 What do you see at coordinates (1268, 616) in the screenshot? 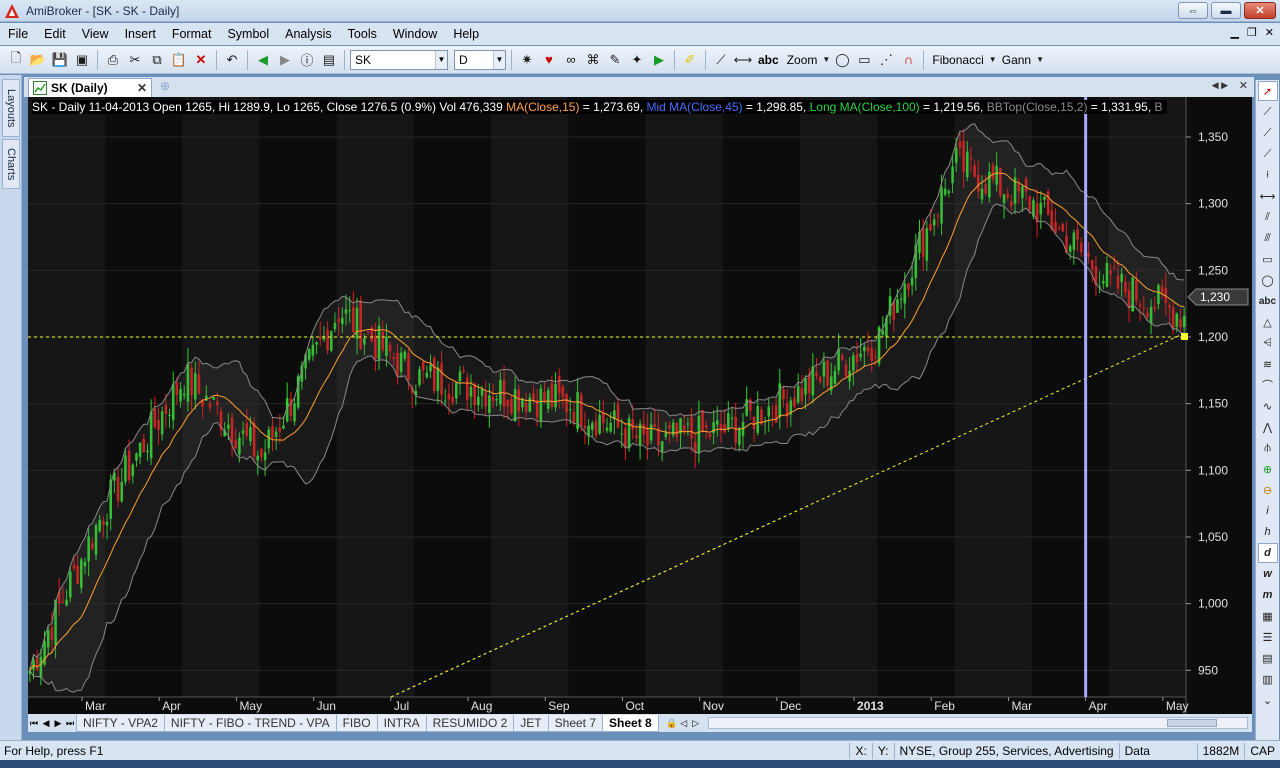
I see `grid-icon: ▦` at bounding box center [1268, 616].